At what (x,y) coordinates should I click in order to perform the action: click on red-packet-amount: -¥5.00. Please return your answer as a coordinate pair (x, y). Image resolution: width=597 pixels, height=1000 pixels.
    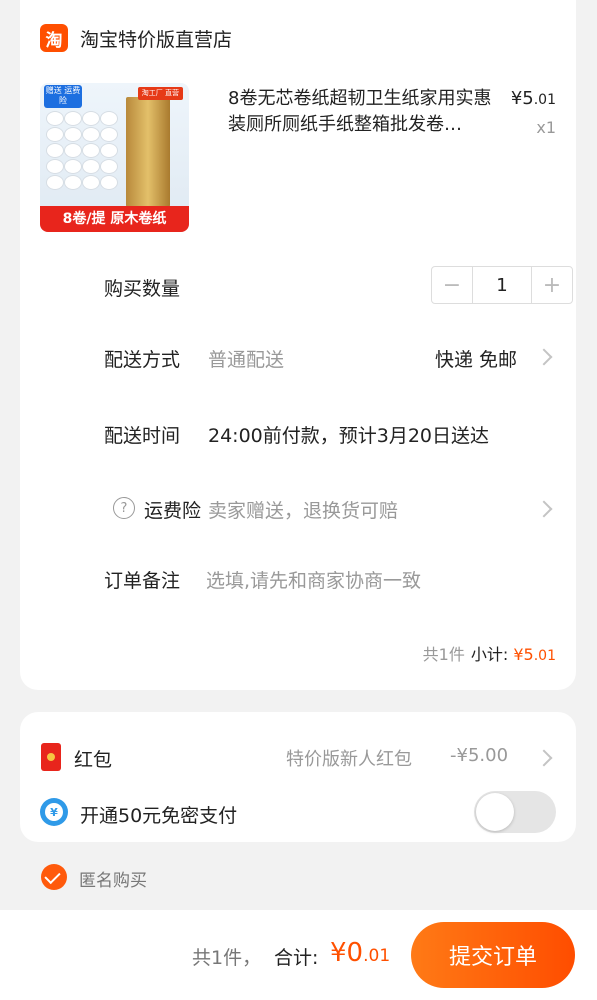
    Looking at the image, I should click on (479, 755).